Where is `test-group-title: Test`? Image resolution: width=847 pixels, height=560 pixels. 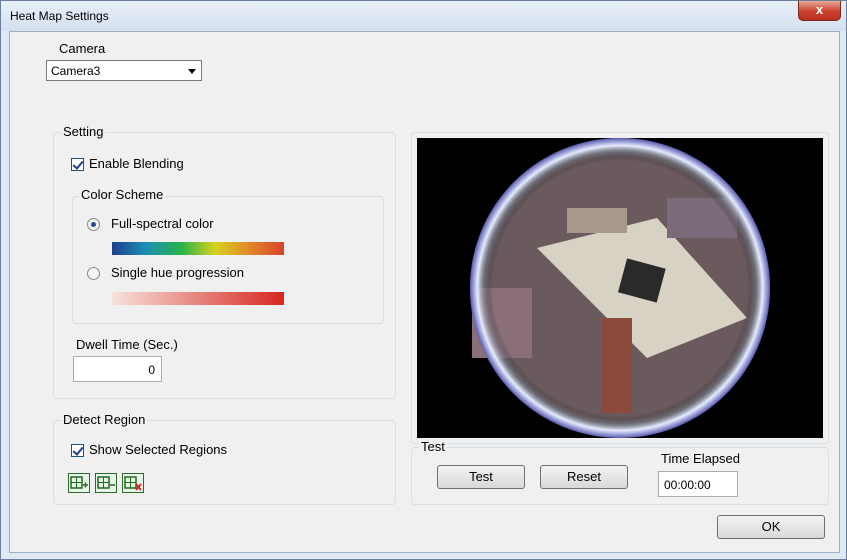
test-group-title: Test is located at coordinates (433, 446).